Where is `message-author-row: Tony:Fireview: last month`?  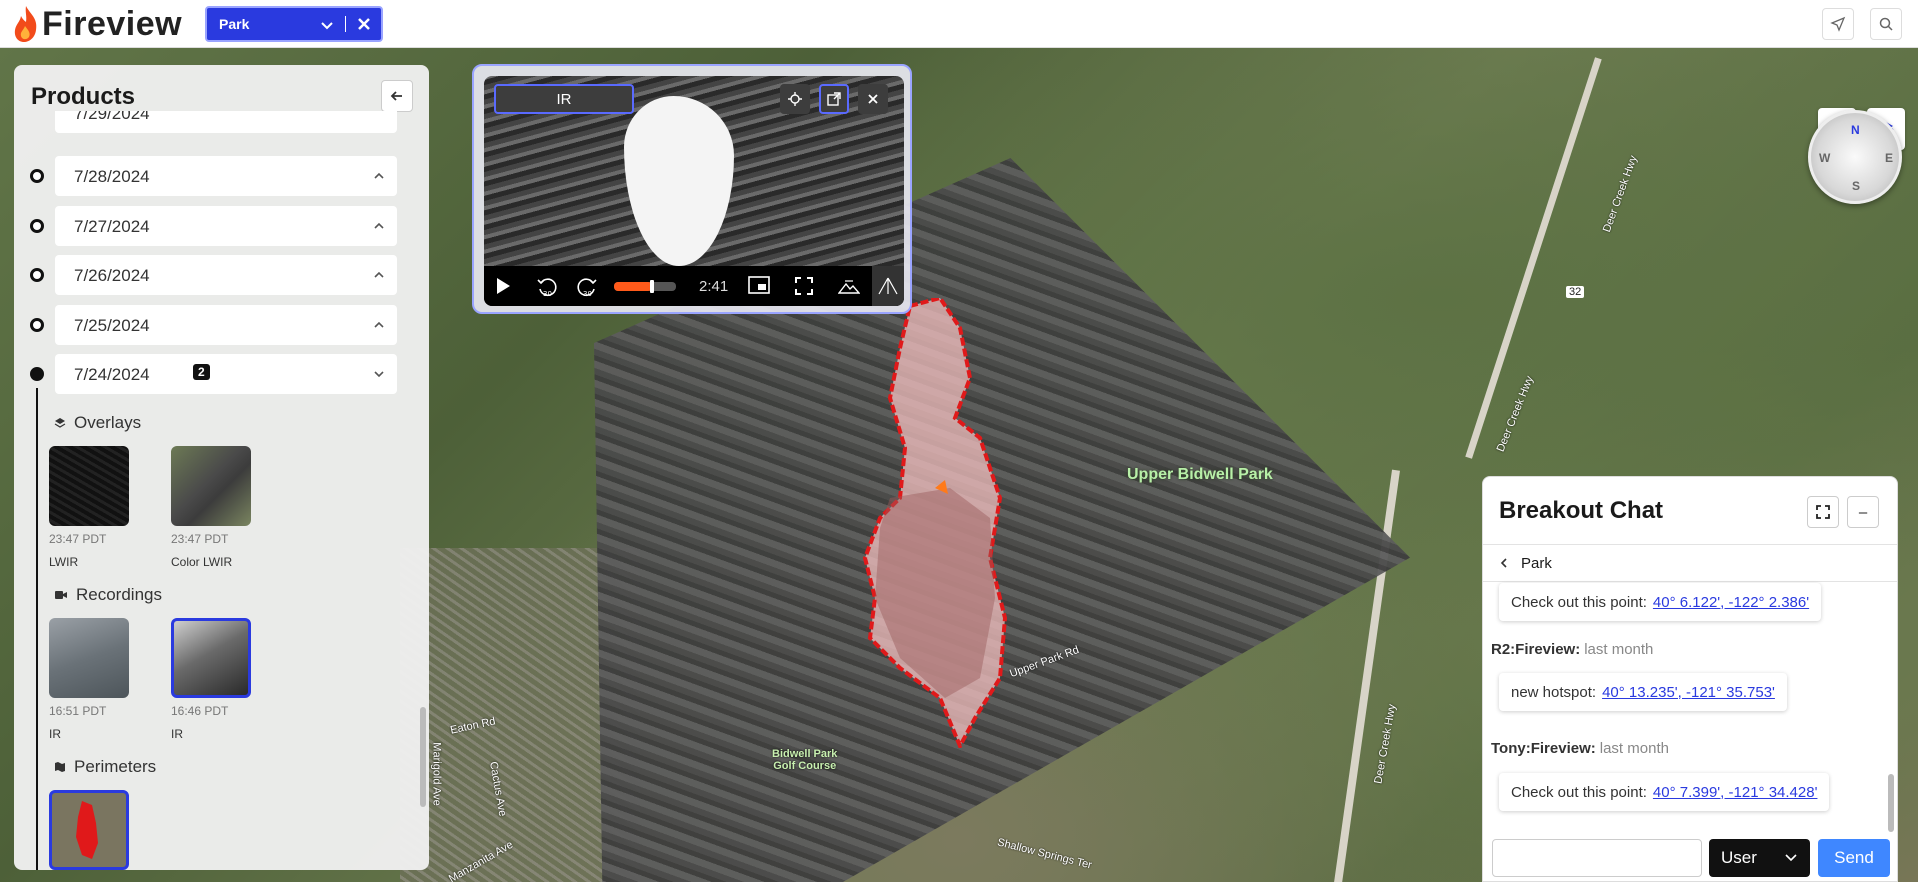 message-author-row: Tony:Fireview: last month is located at coordinates (1580, 748).